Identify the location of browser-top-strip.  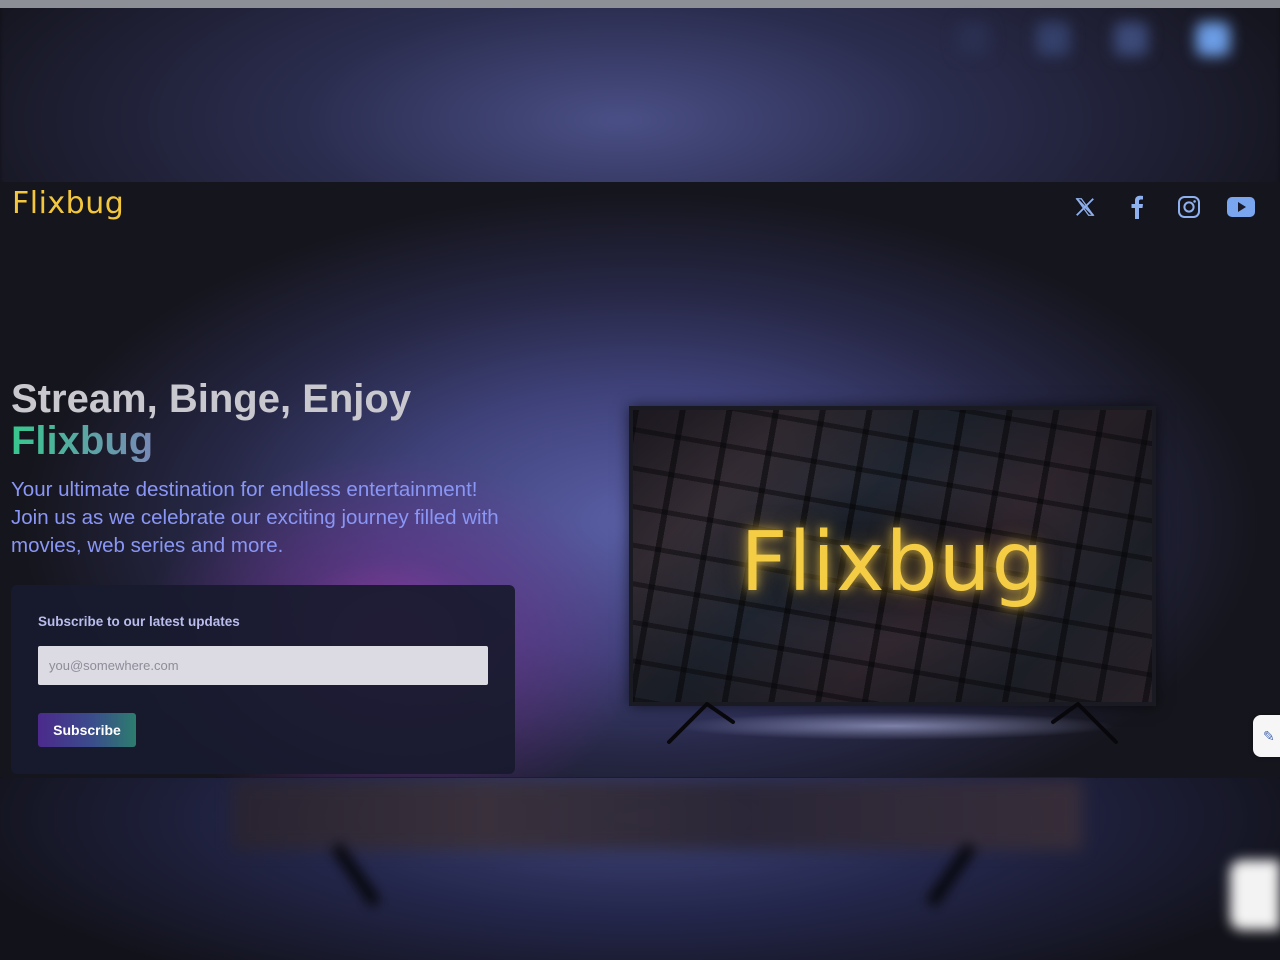
(640, 4).